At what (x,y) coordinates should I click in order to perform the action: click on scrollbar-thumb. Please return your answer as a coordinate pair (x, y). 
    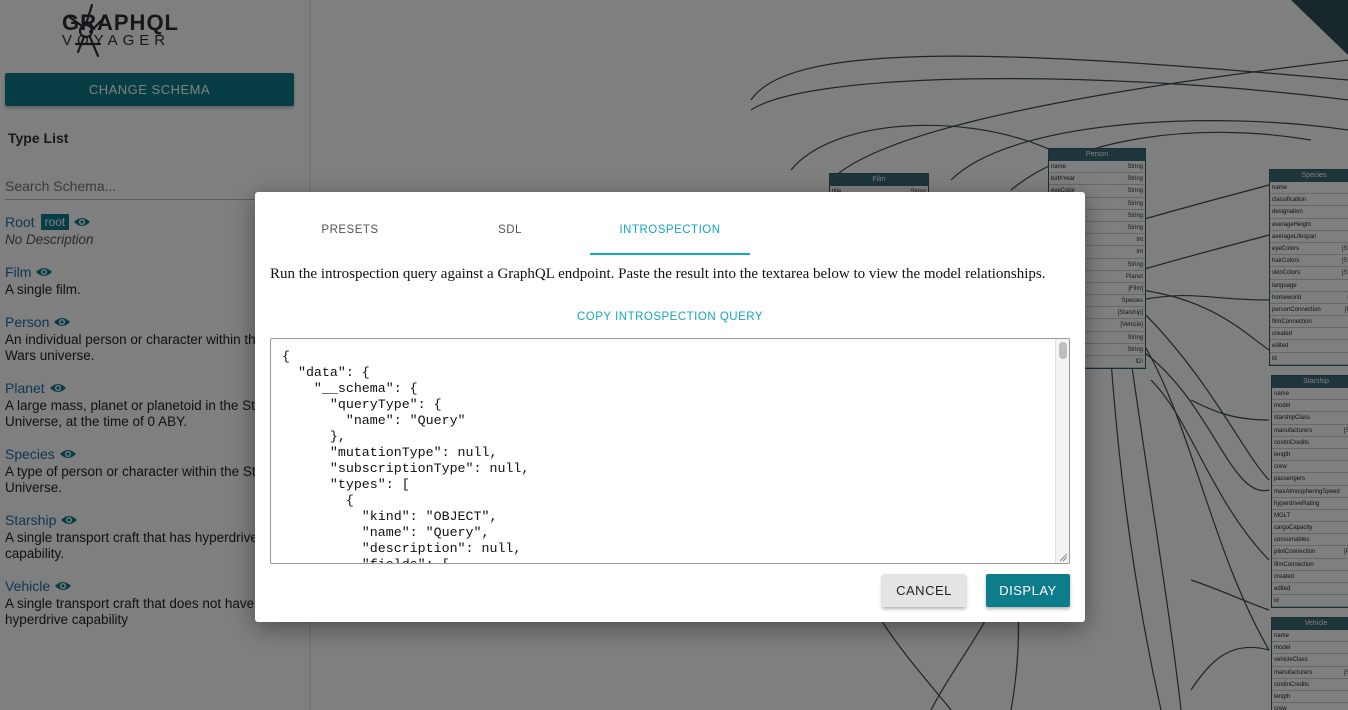
    Looking at the image, I should click on (1063, 350).